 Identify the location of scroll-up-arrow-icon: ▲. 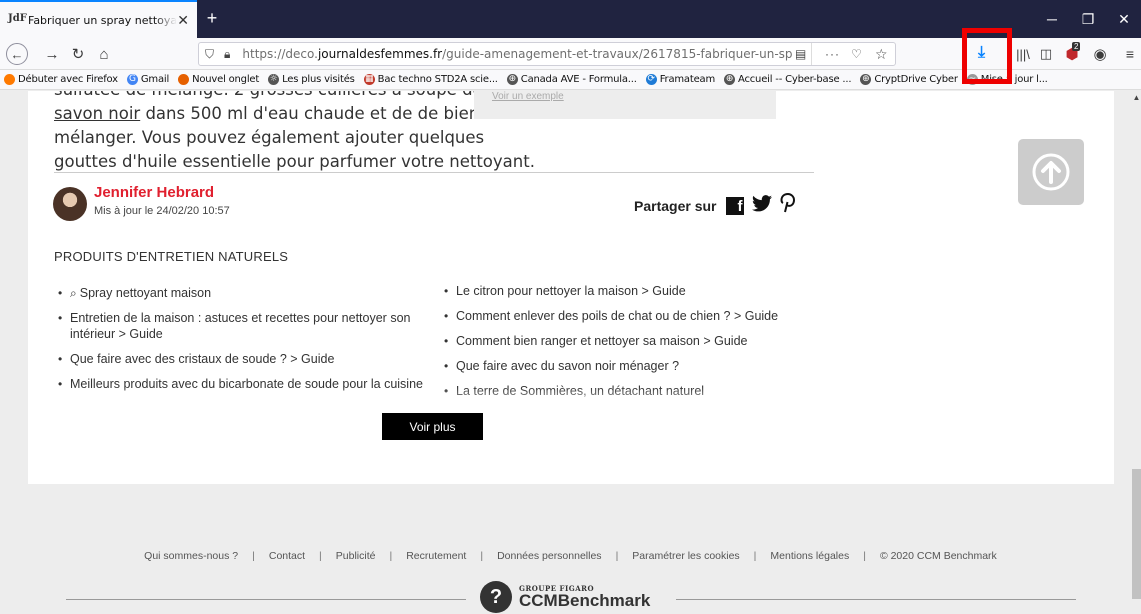
(1136, 97).